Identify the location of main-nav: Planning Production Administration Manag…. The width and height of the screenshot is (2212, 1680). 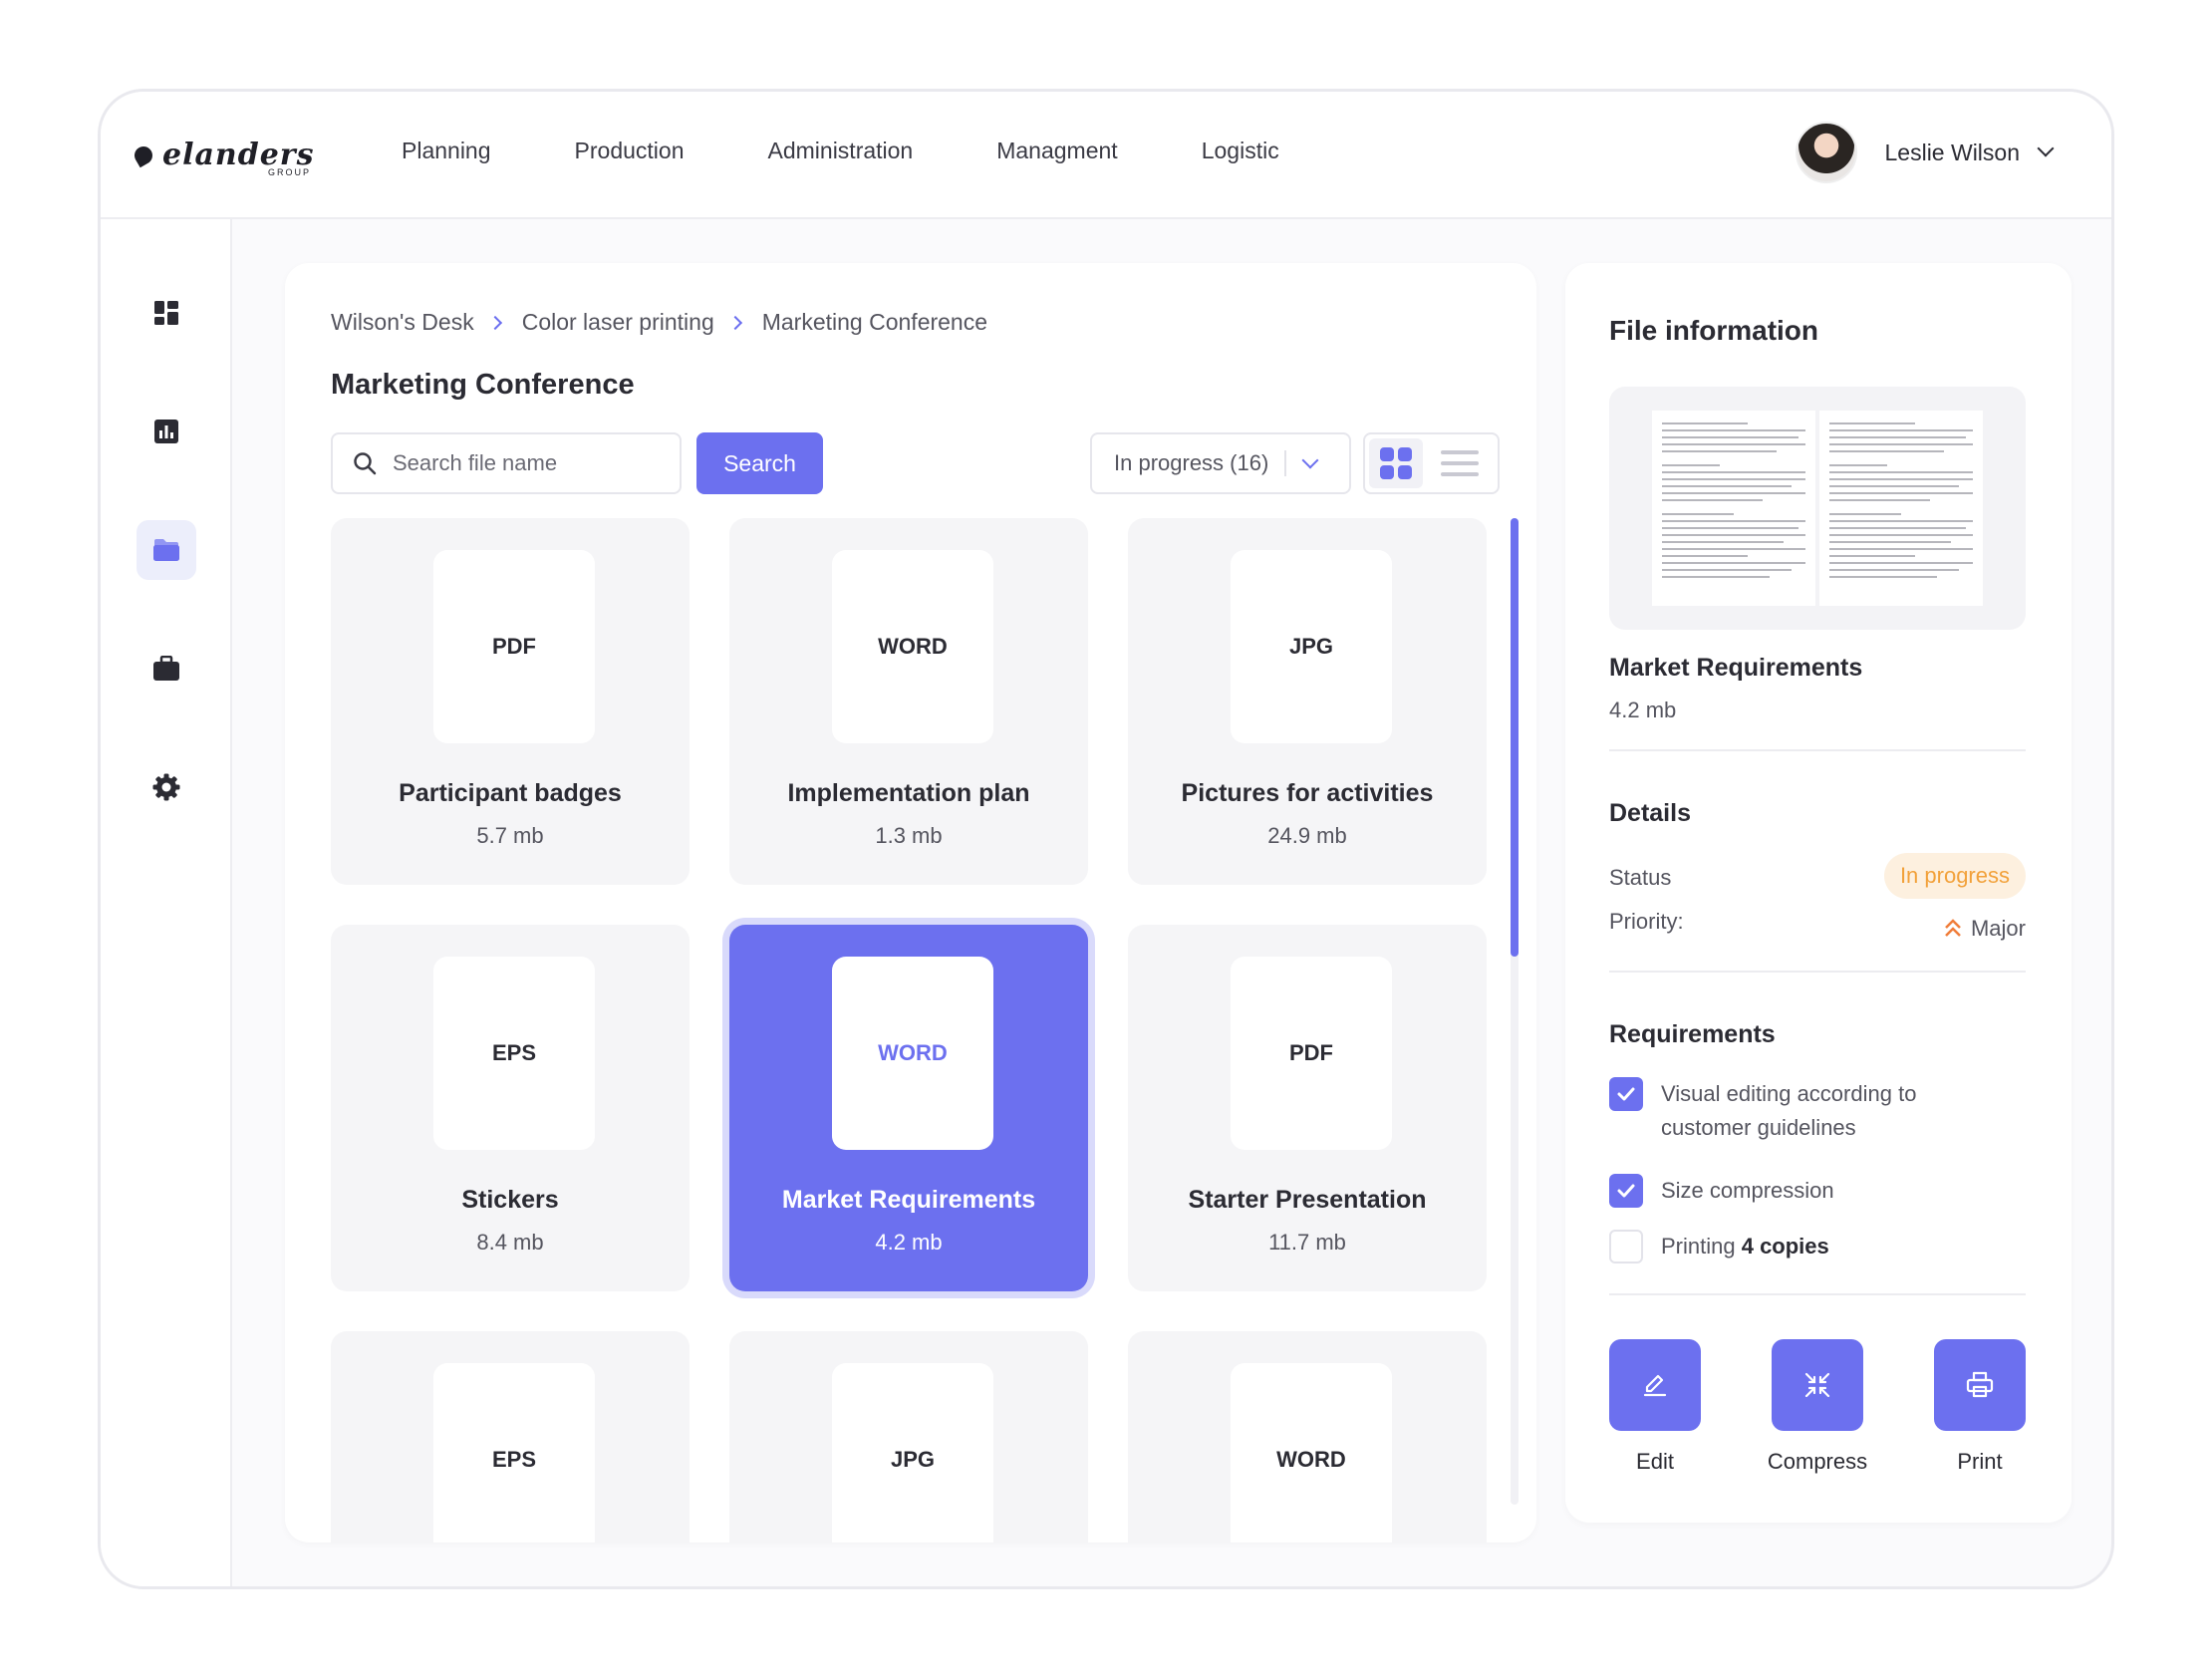
(841, 151).